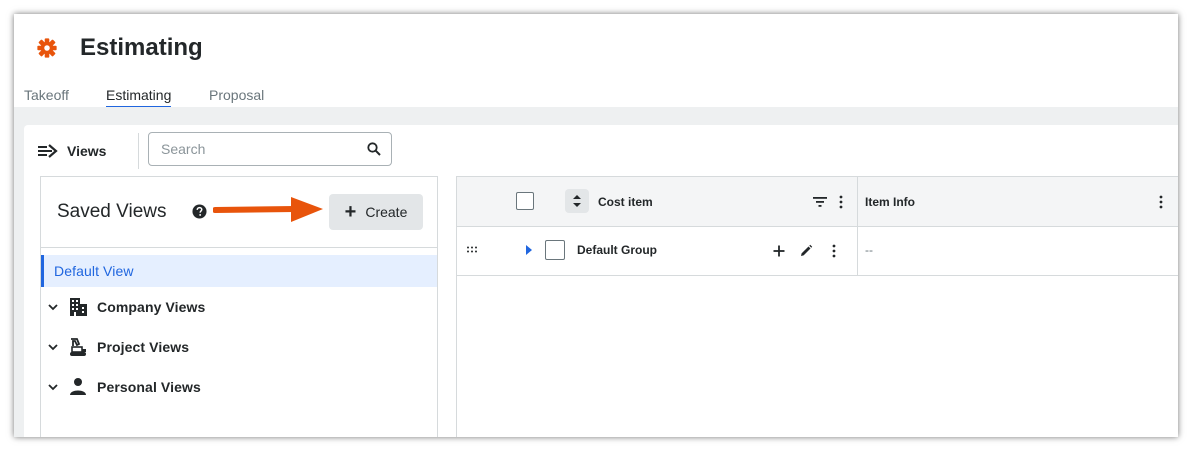  What do you see at coordinates (112, 211) in the screenshot?
I see `saved-views-title: Saved Views` at bounding box center [112, 211].